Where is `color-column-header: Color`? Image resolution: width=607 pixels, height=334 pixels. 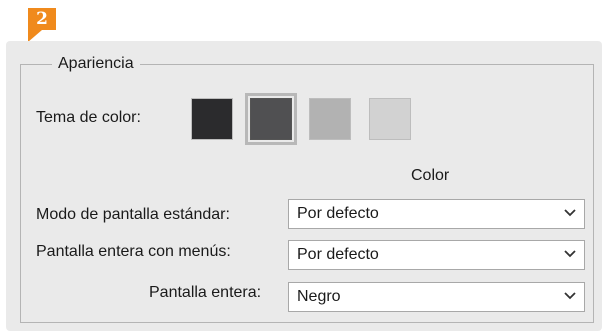 color-column-header: Color is located at coordinates (430, 175).